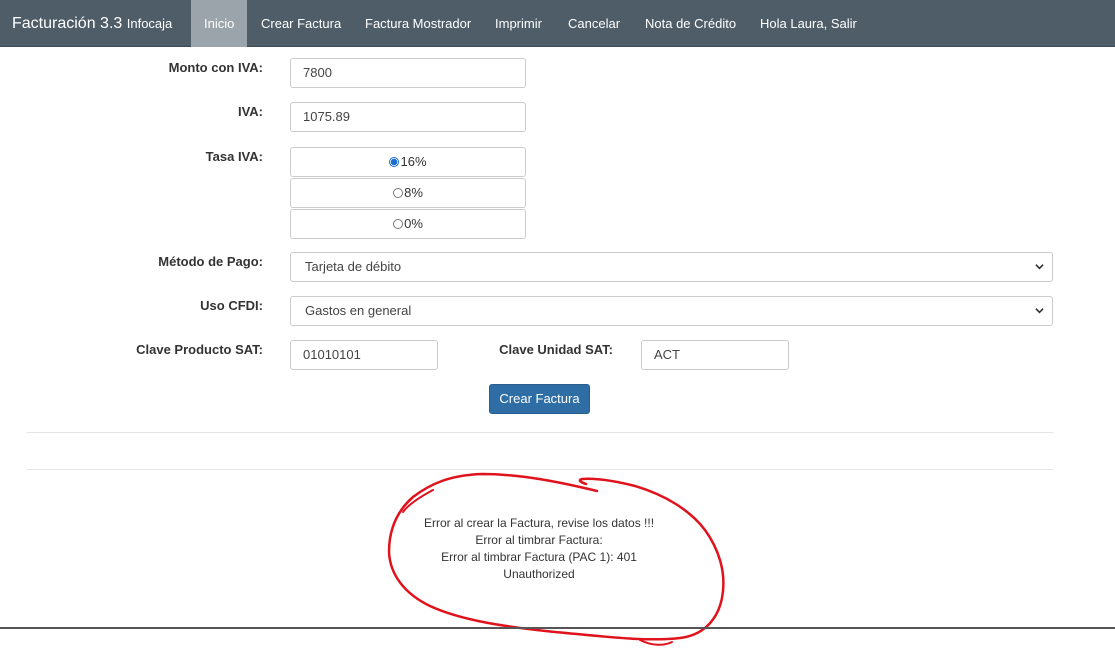 This screenshot has height=650, width=1115. I want to click on metodo-pago-label: Método de Pago:, so click(210, 261).